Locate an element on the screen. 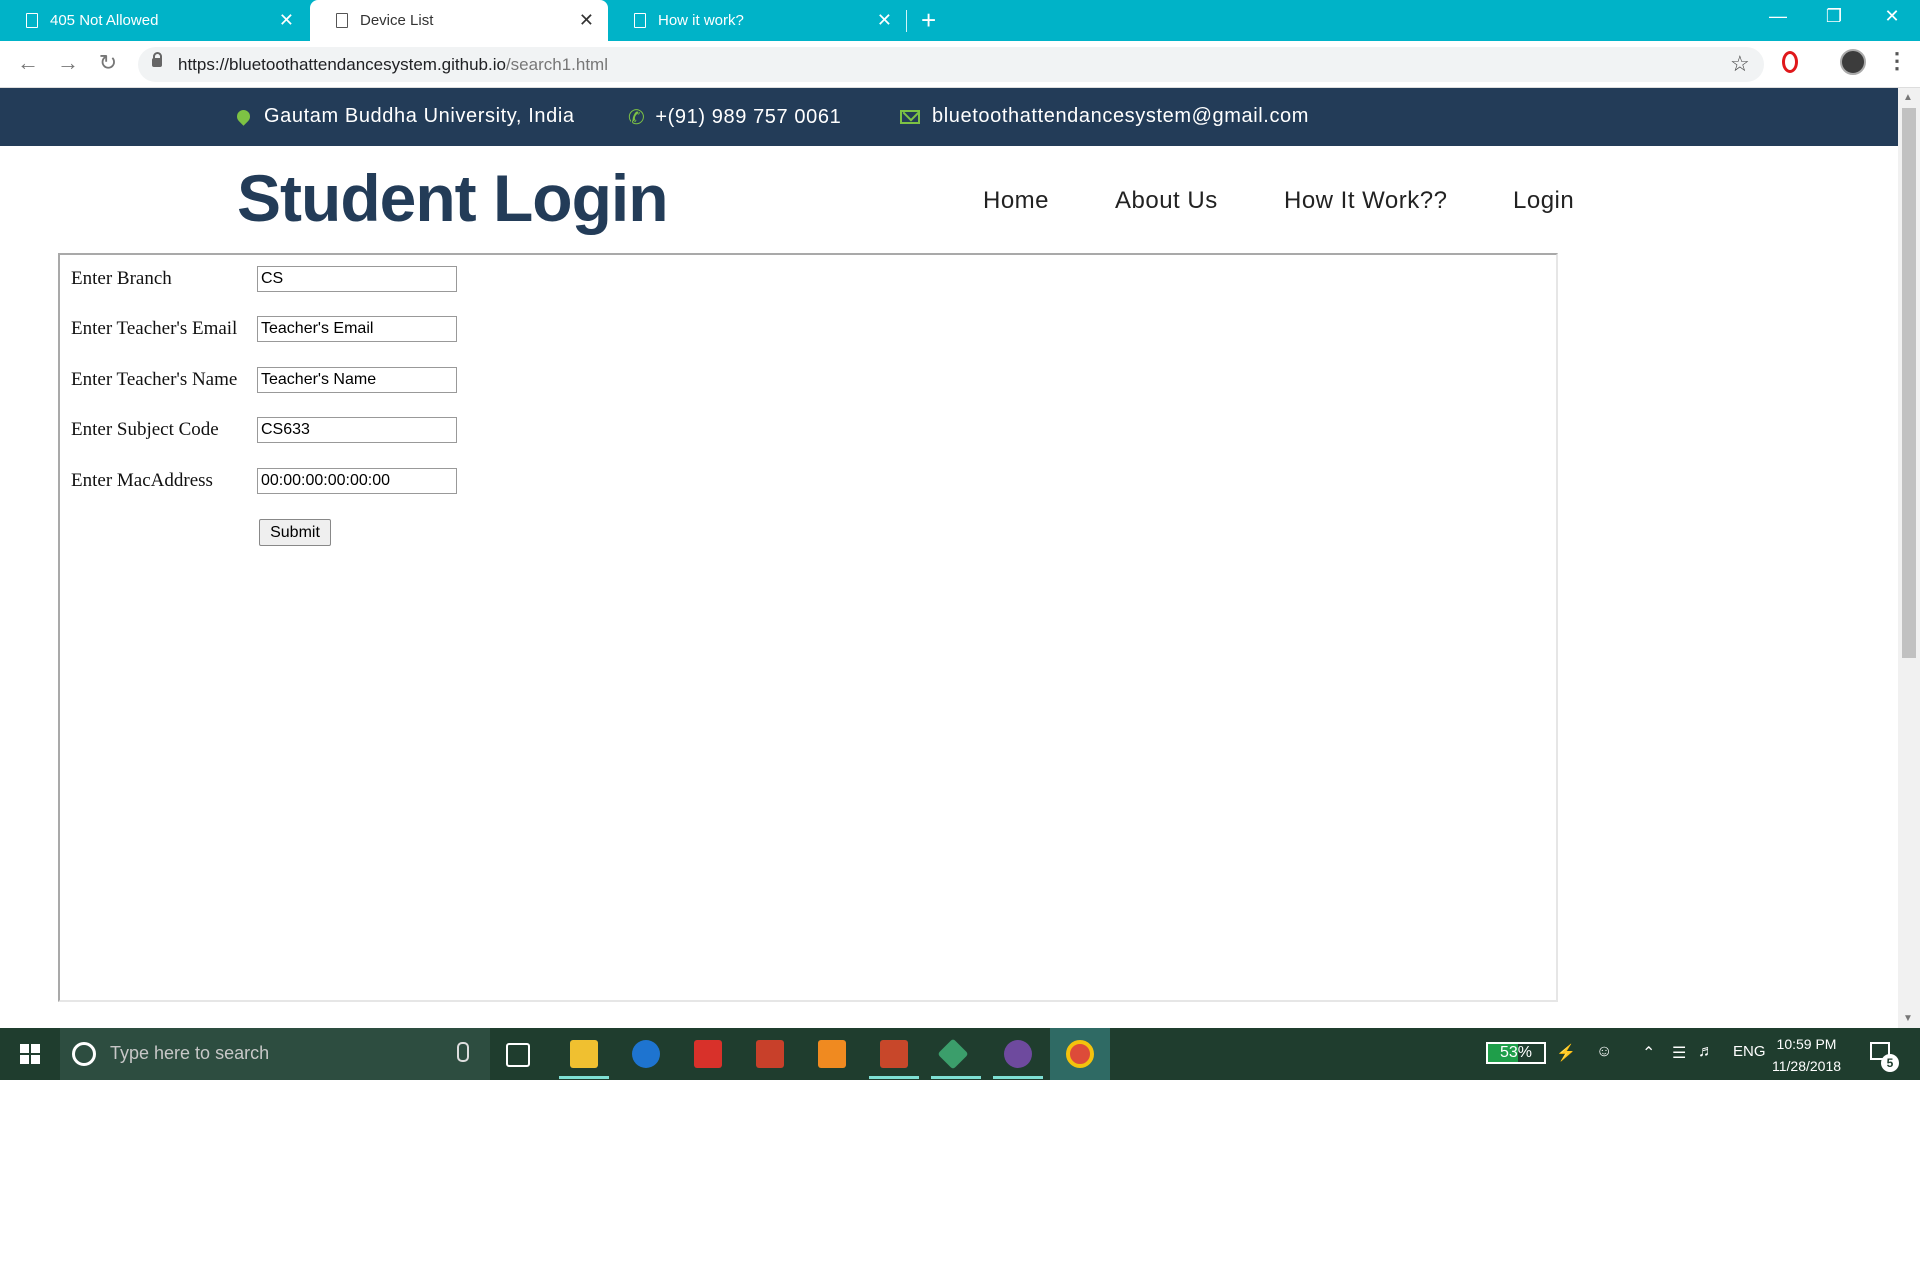 The image size is (1920, 1280). battery-indicator: 53% is located at coordinates (1516, 1053).